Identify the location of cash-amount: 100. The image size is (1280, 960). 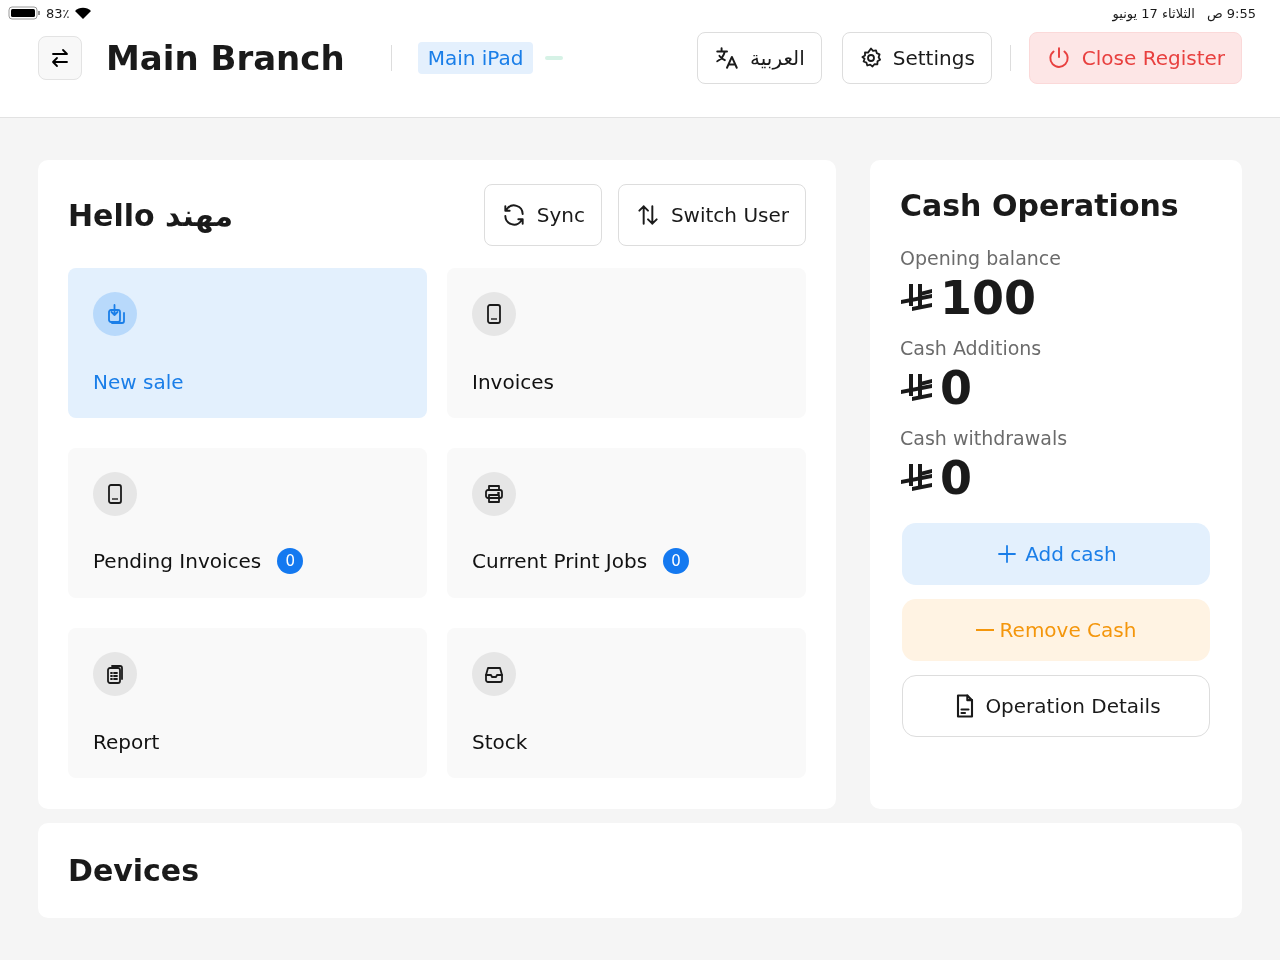
(988, 298).